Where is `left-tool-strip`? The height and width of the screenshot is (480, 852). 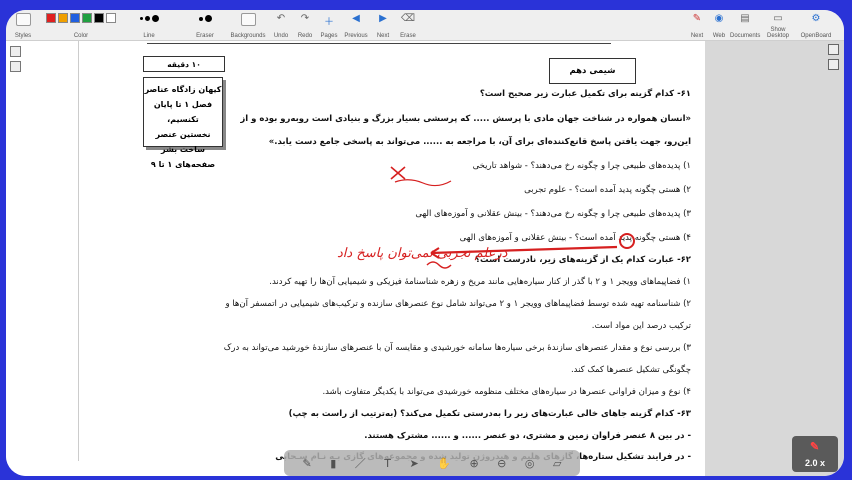
left-tool-strip is located at coordinates (15, 59).